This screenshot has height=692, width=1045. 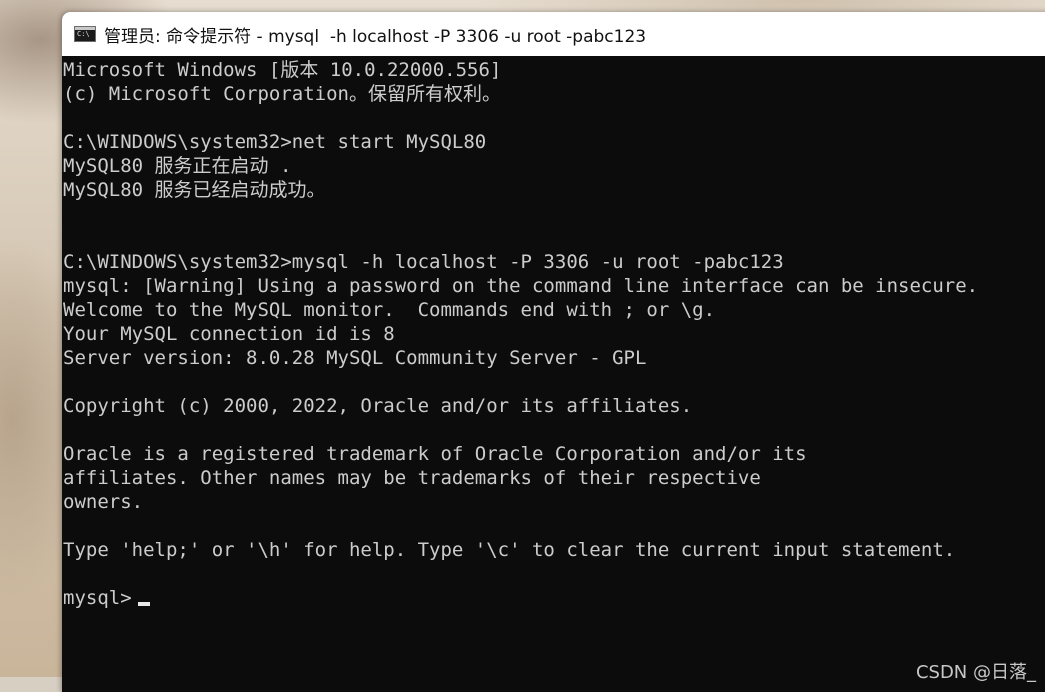 I want to click on mysql-prompt: mysql>, so click(x=97, y=598).